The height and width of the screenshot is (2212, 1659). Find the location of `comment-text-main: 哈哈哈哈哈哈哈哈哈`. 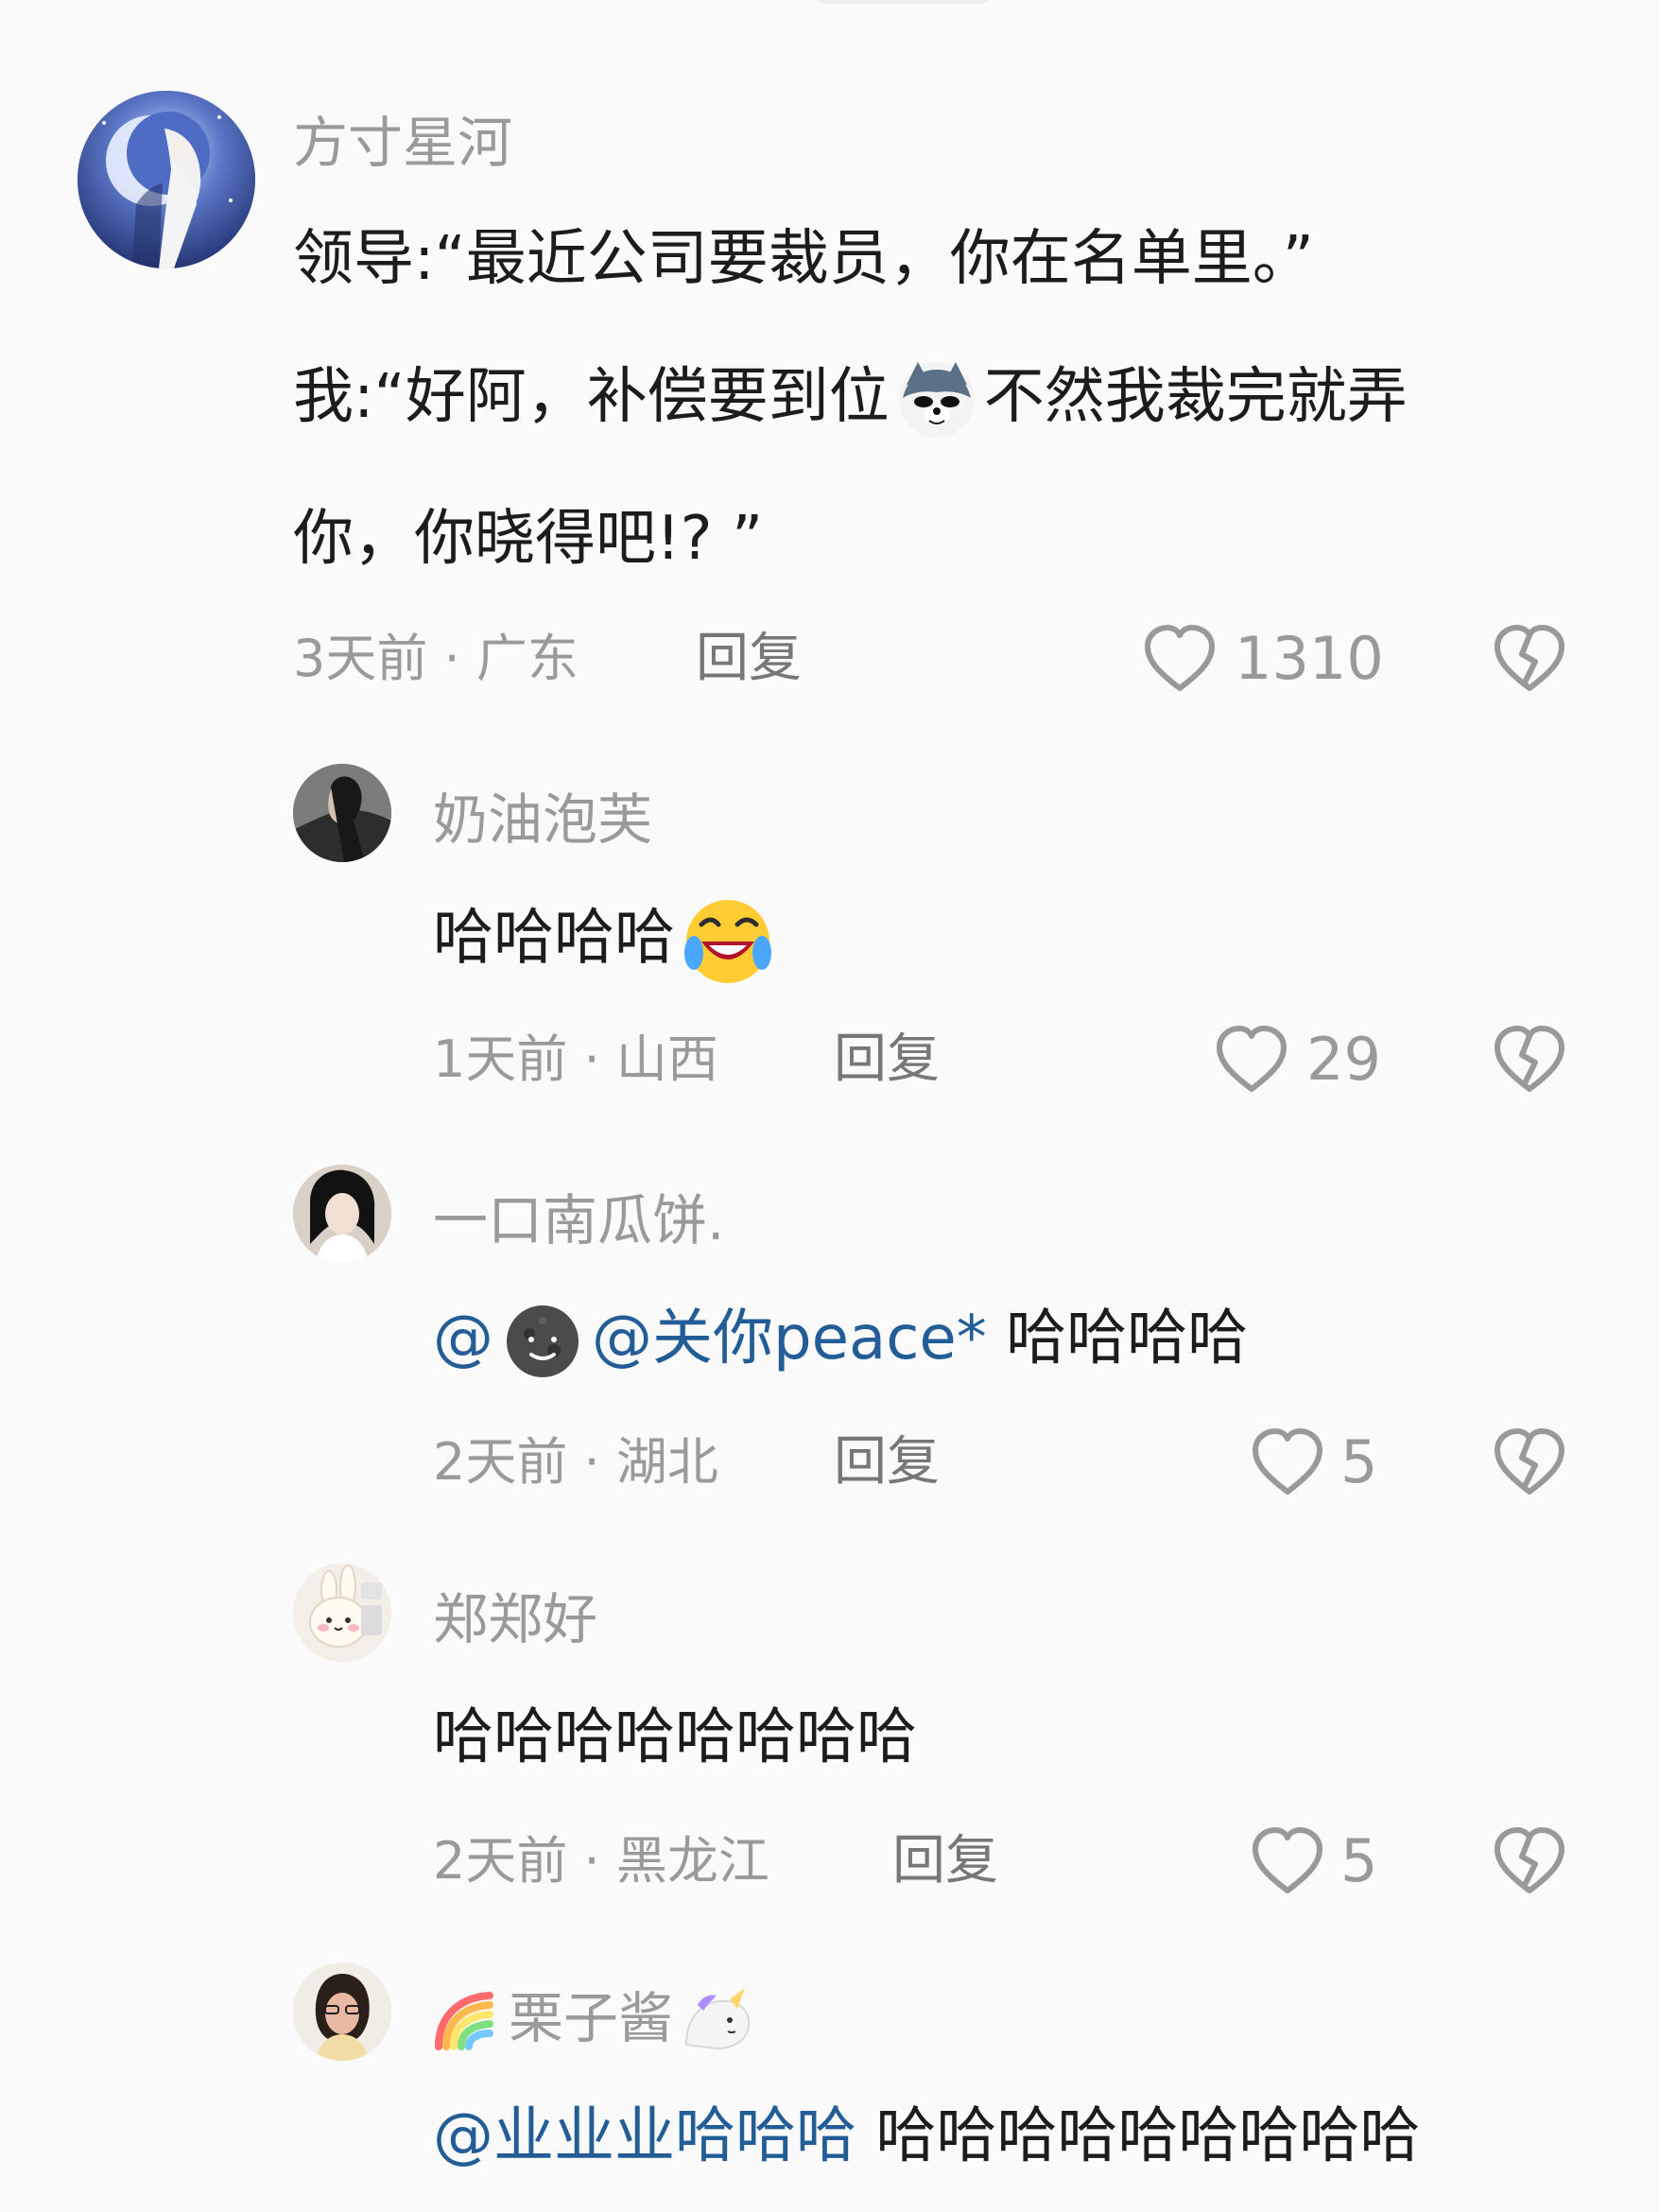

comment-text-main: 哈哈哈哈哈哈哈哈哈 is located at coordinates (1138, 2136).